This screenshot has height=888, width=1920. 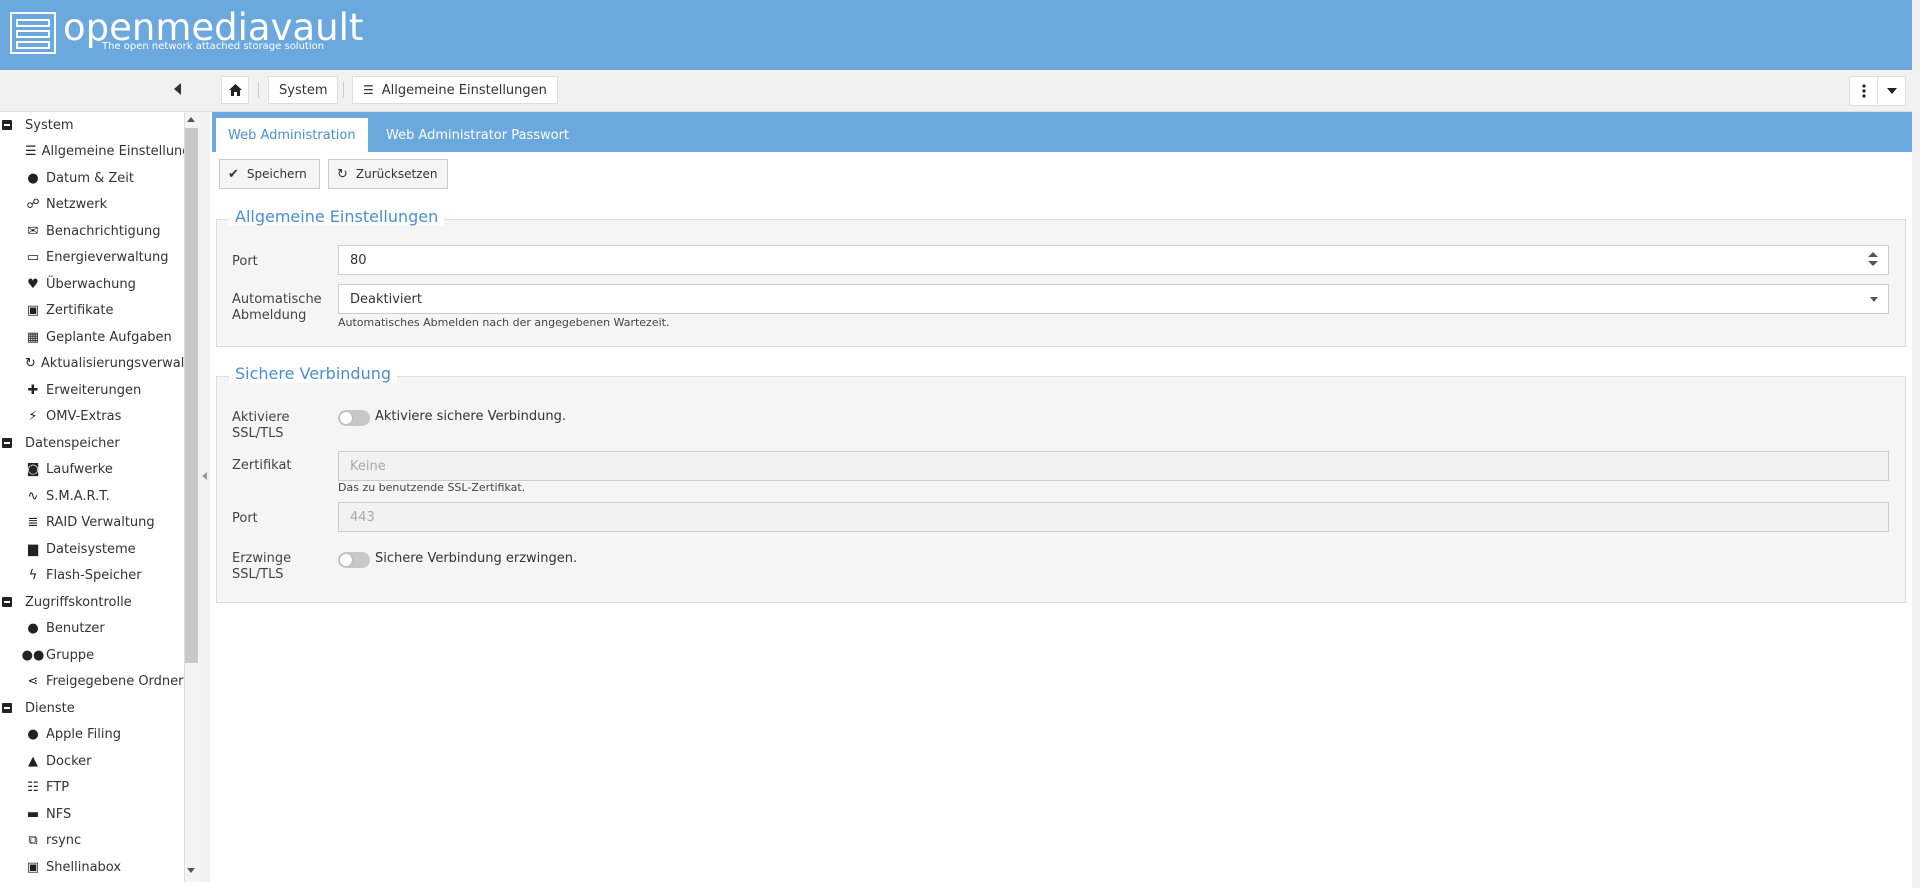 What do you see at coordinates (33, 814) in the screenshot?
I see `monitor-icon: ▬` at bounding box center [33, 814].